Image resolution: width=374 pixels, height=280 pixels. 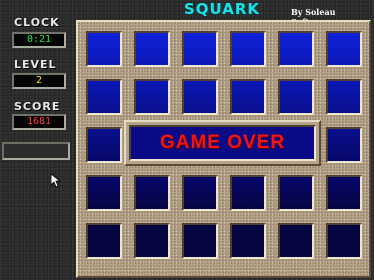 What do you see at coordinates (37, 22) in the screenshot?
I see `clock-label: CLOCK` at bounding box center [37, 22].